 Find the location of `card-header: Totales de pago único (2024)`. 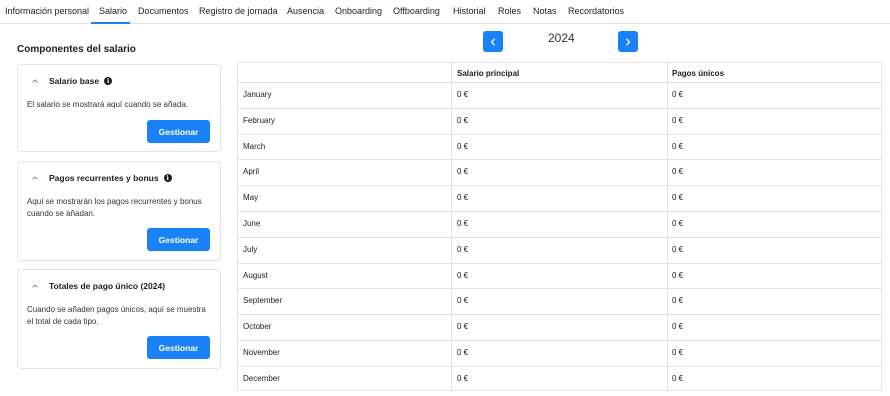

card-header: Totales de pago único (2024) is located at coordinates (97, 286).